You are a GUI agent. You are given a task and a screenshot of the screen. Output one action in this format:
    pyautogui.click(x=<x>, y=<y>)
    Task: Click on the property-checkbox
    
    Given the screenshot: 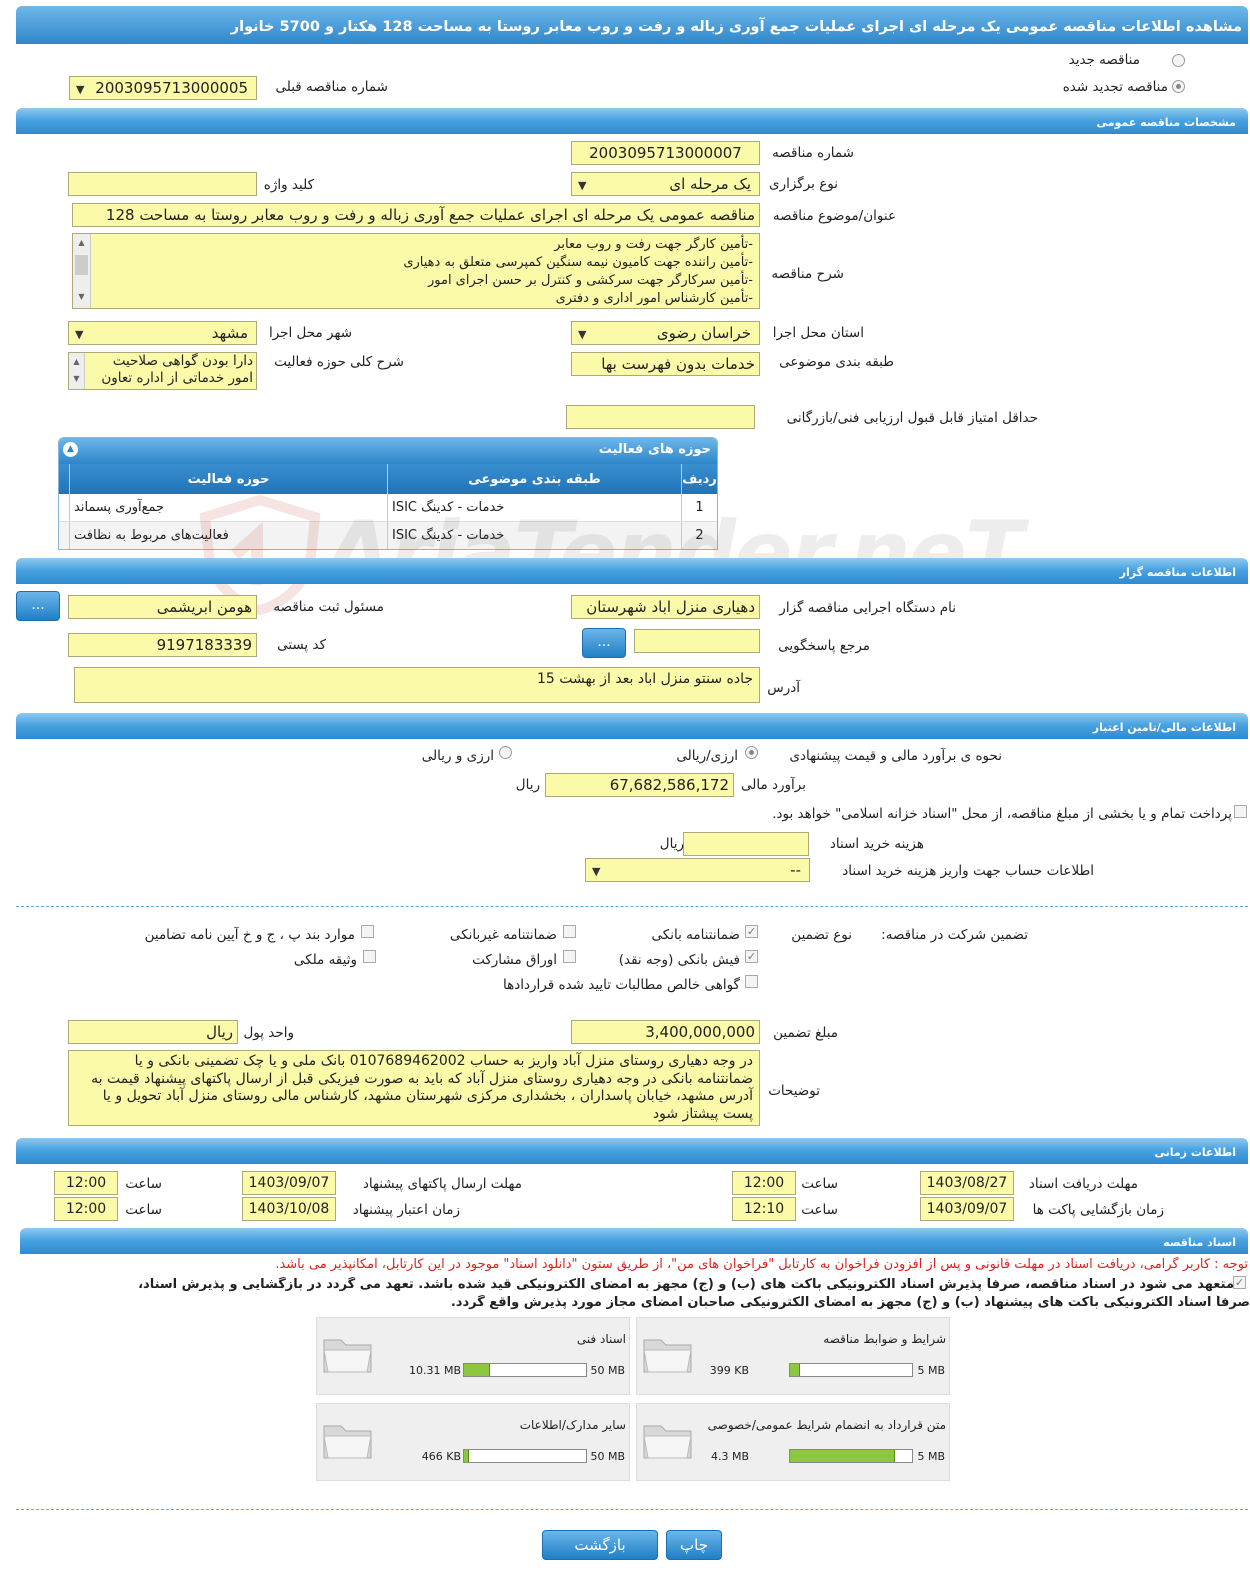 What is the action you would take?
    pyautogui.click(x=369, y=956)
    